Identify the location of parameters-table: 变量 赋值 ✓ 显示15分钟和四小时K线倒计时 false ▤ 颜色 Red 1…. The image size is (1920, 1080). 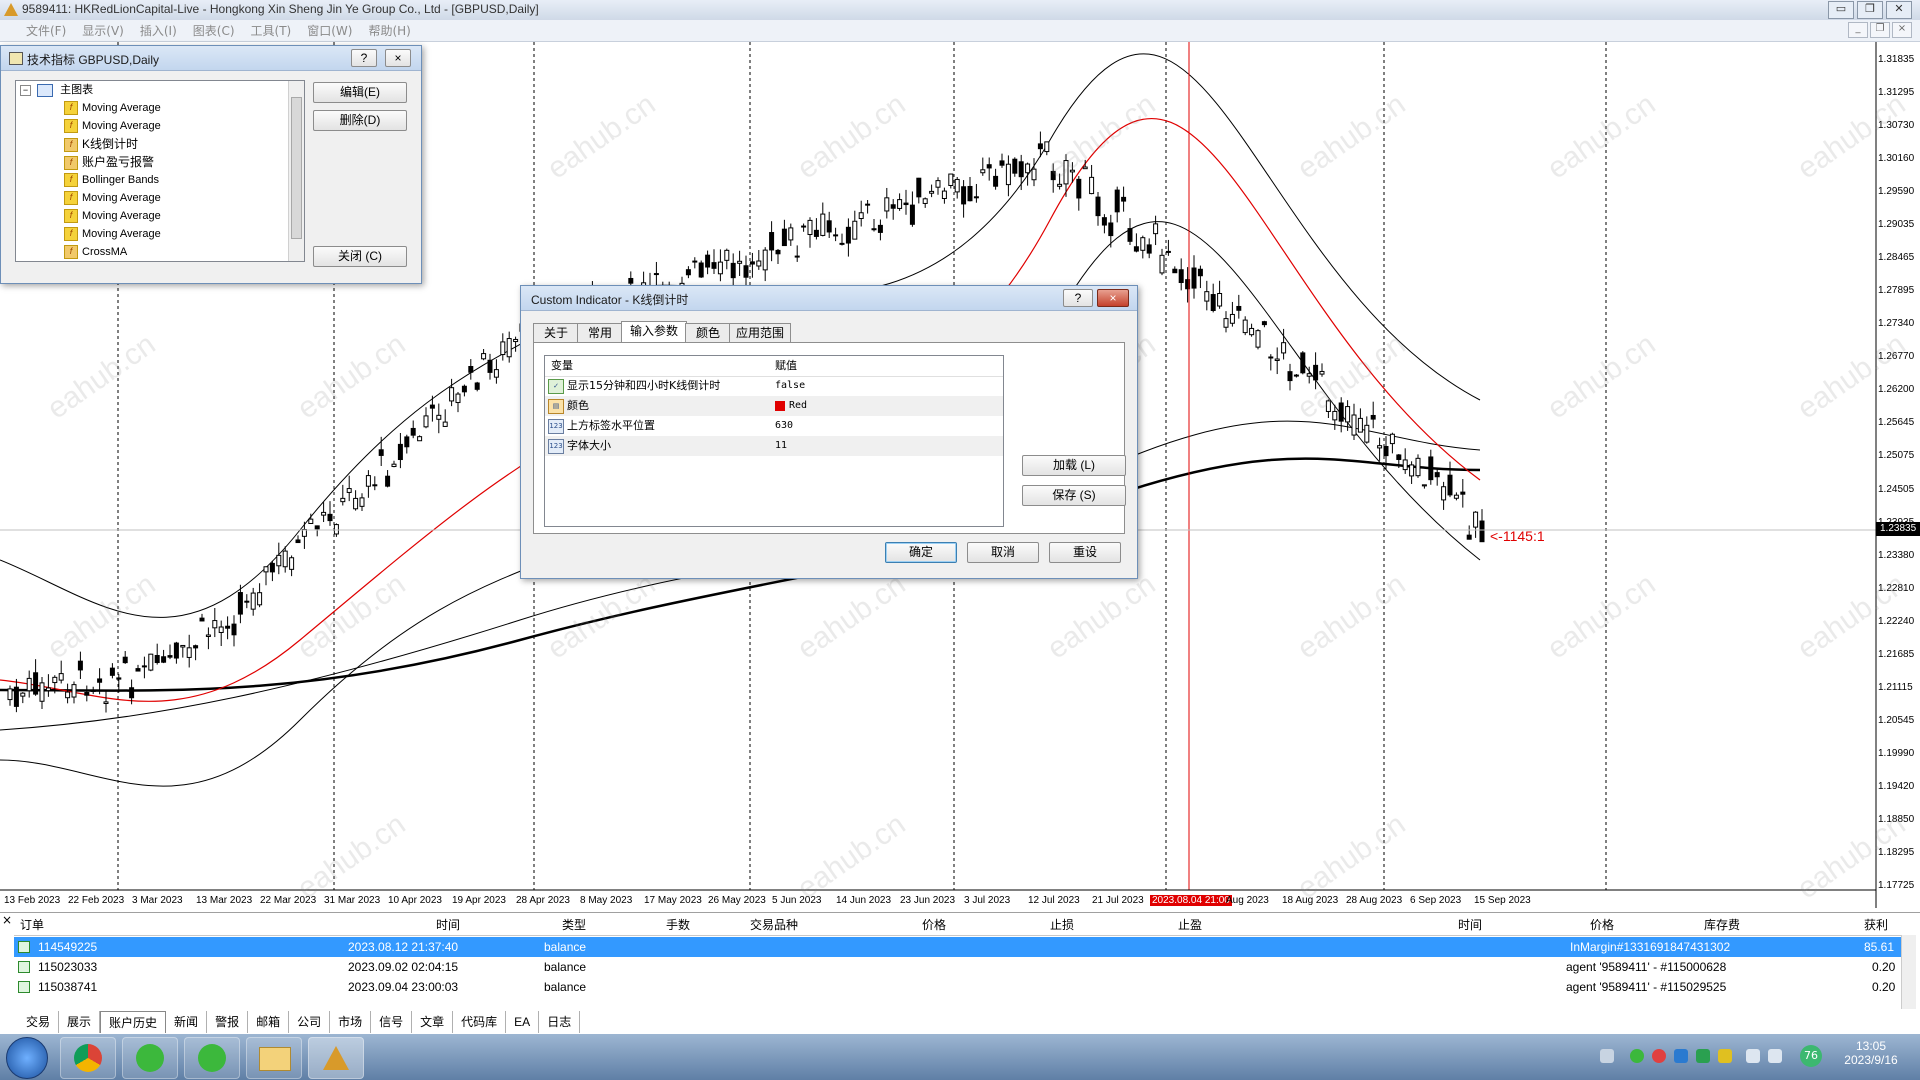
(774, 441).